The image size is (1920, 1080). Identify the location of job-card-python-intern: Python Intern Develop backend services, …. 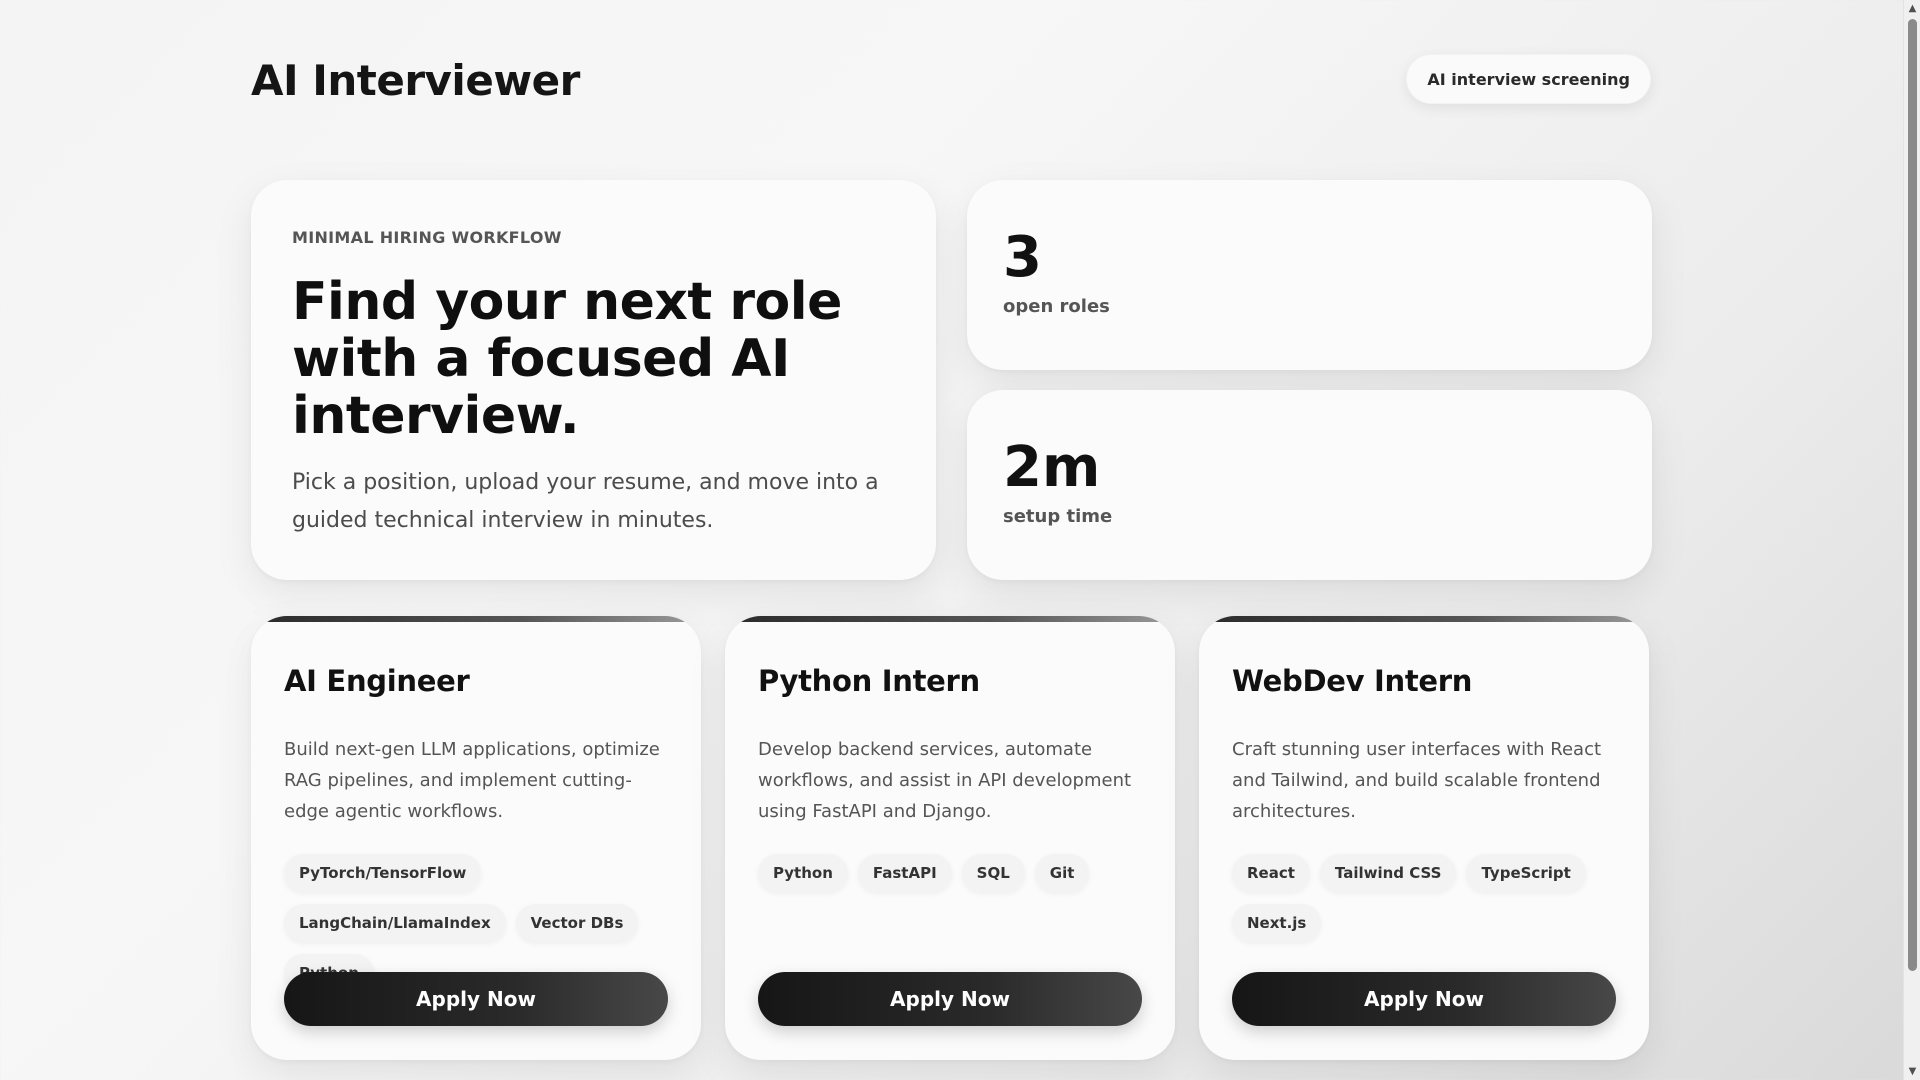
(950, 838).